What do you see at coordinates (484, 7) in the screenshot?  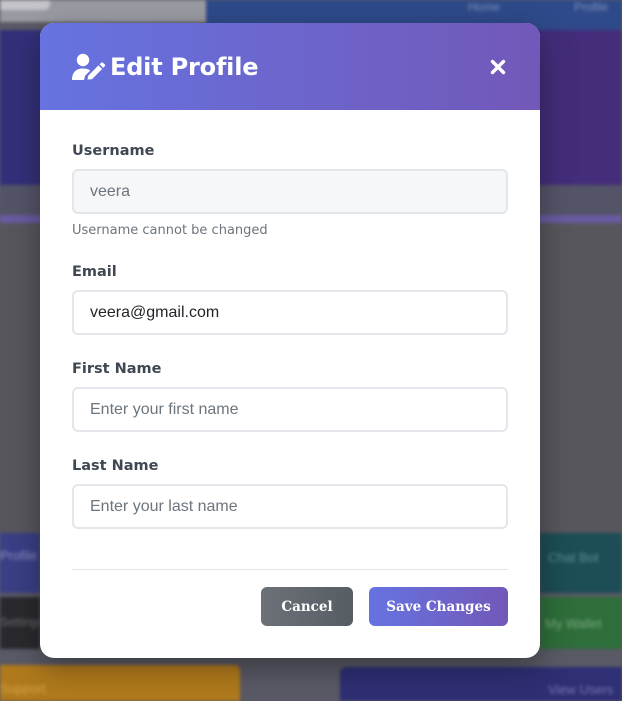 I see `background-nav-home: Home` at bounding box center [484, 7].